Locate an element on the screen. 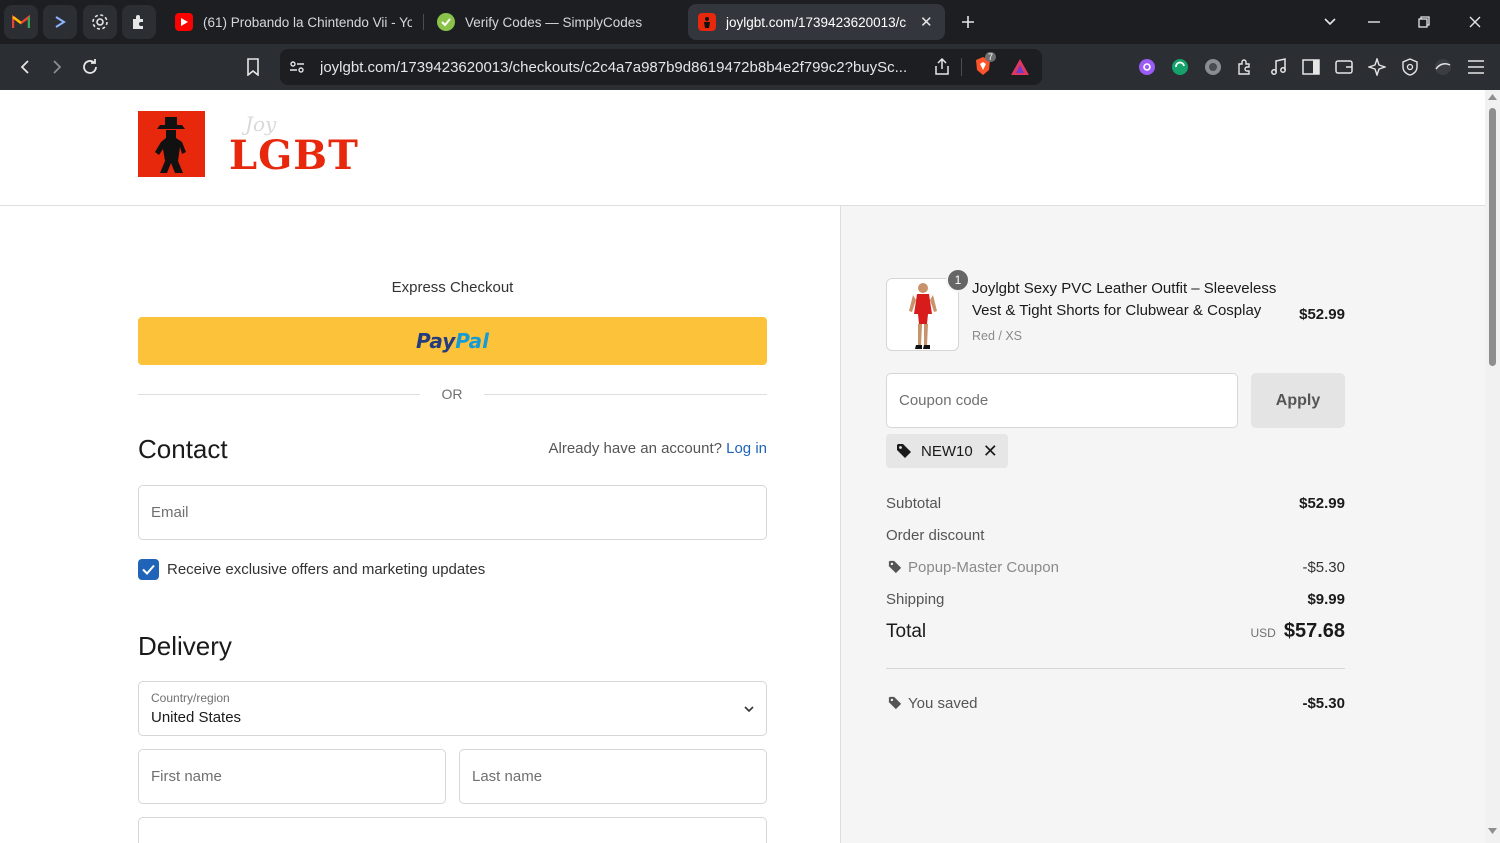 The image size is (1500, 843). brave-rewards-icon is located at coordinates (1020, 67).